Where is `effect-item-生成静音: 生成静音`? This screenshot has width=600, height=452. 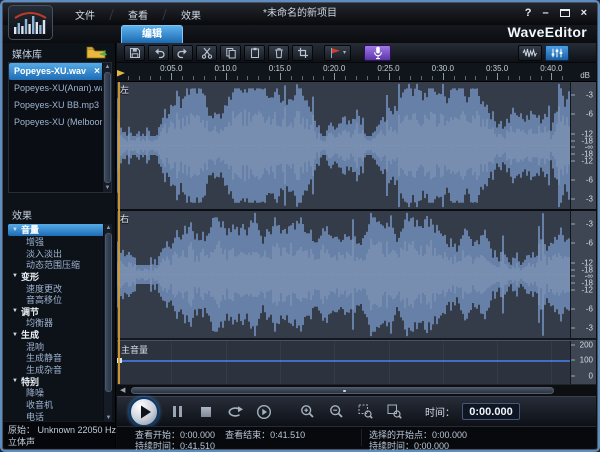 effect-item-生成静音: 生成静音 is located at coordinates (60, 358).